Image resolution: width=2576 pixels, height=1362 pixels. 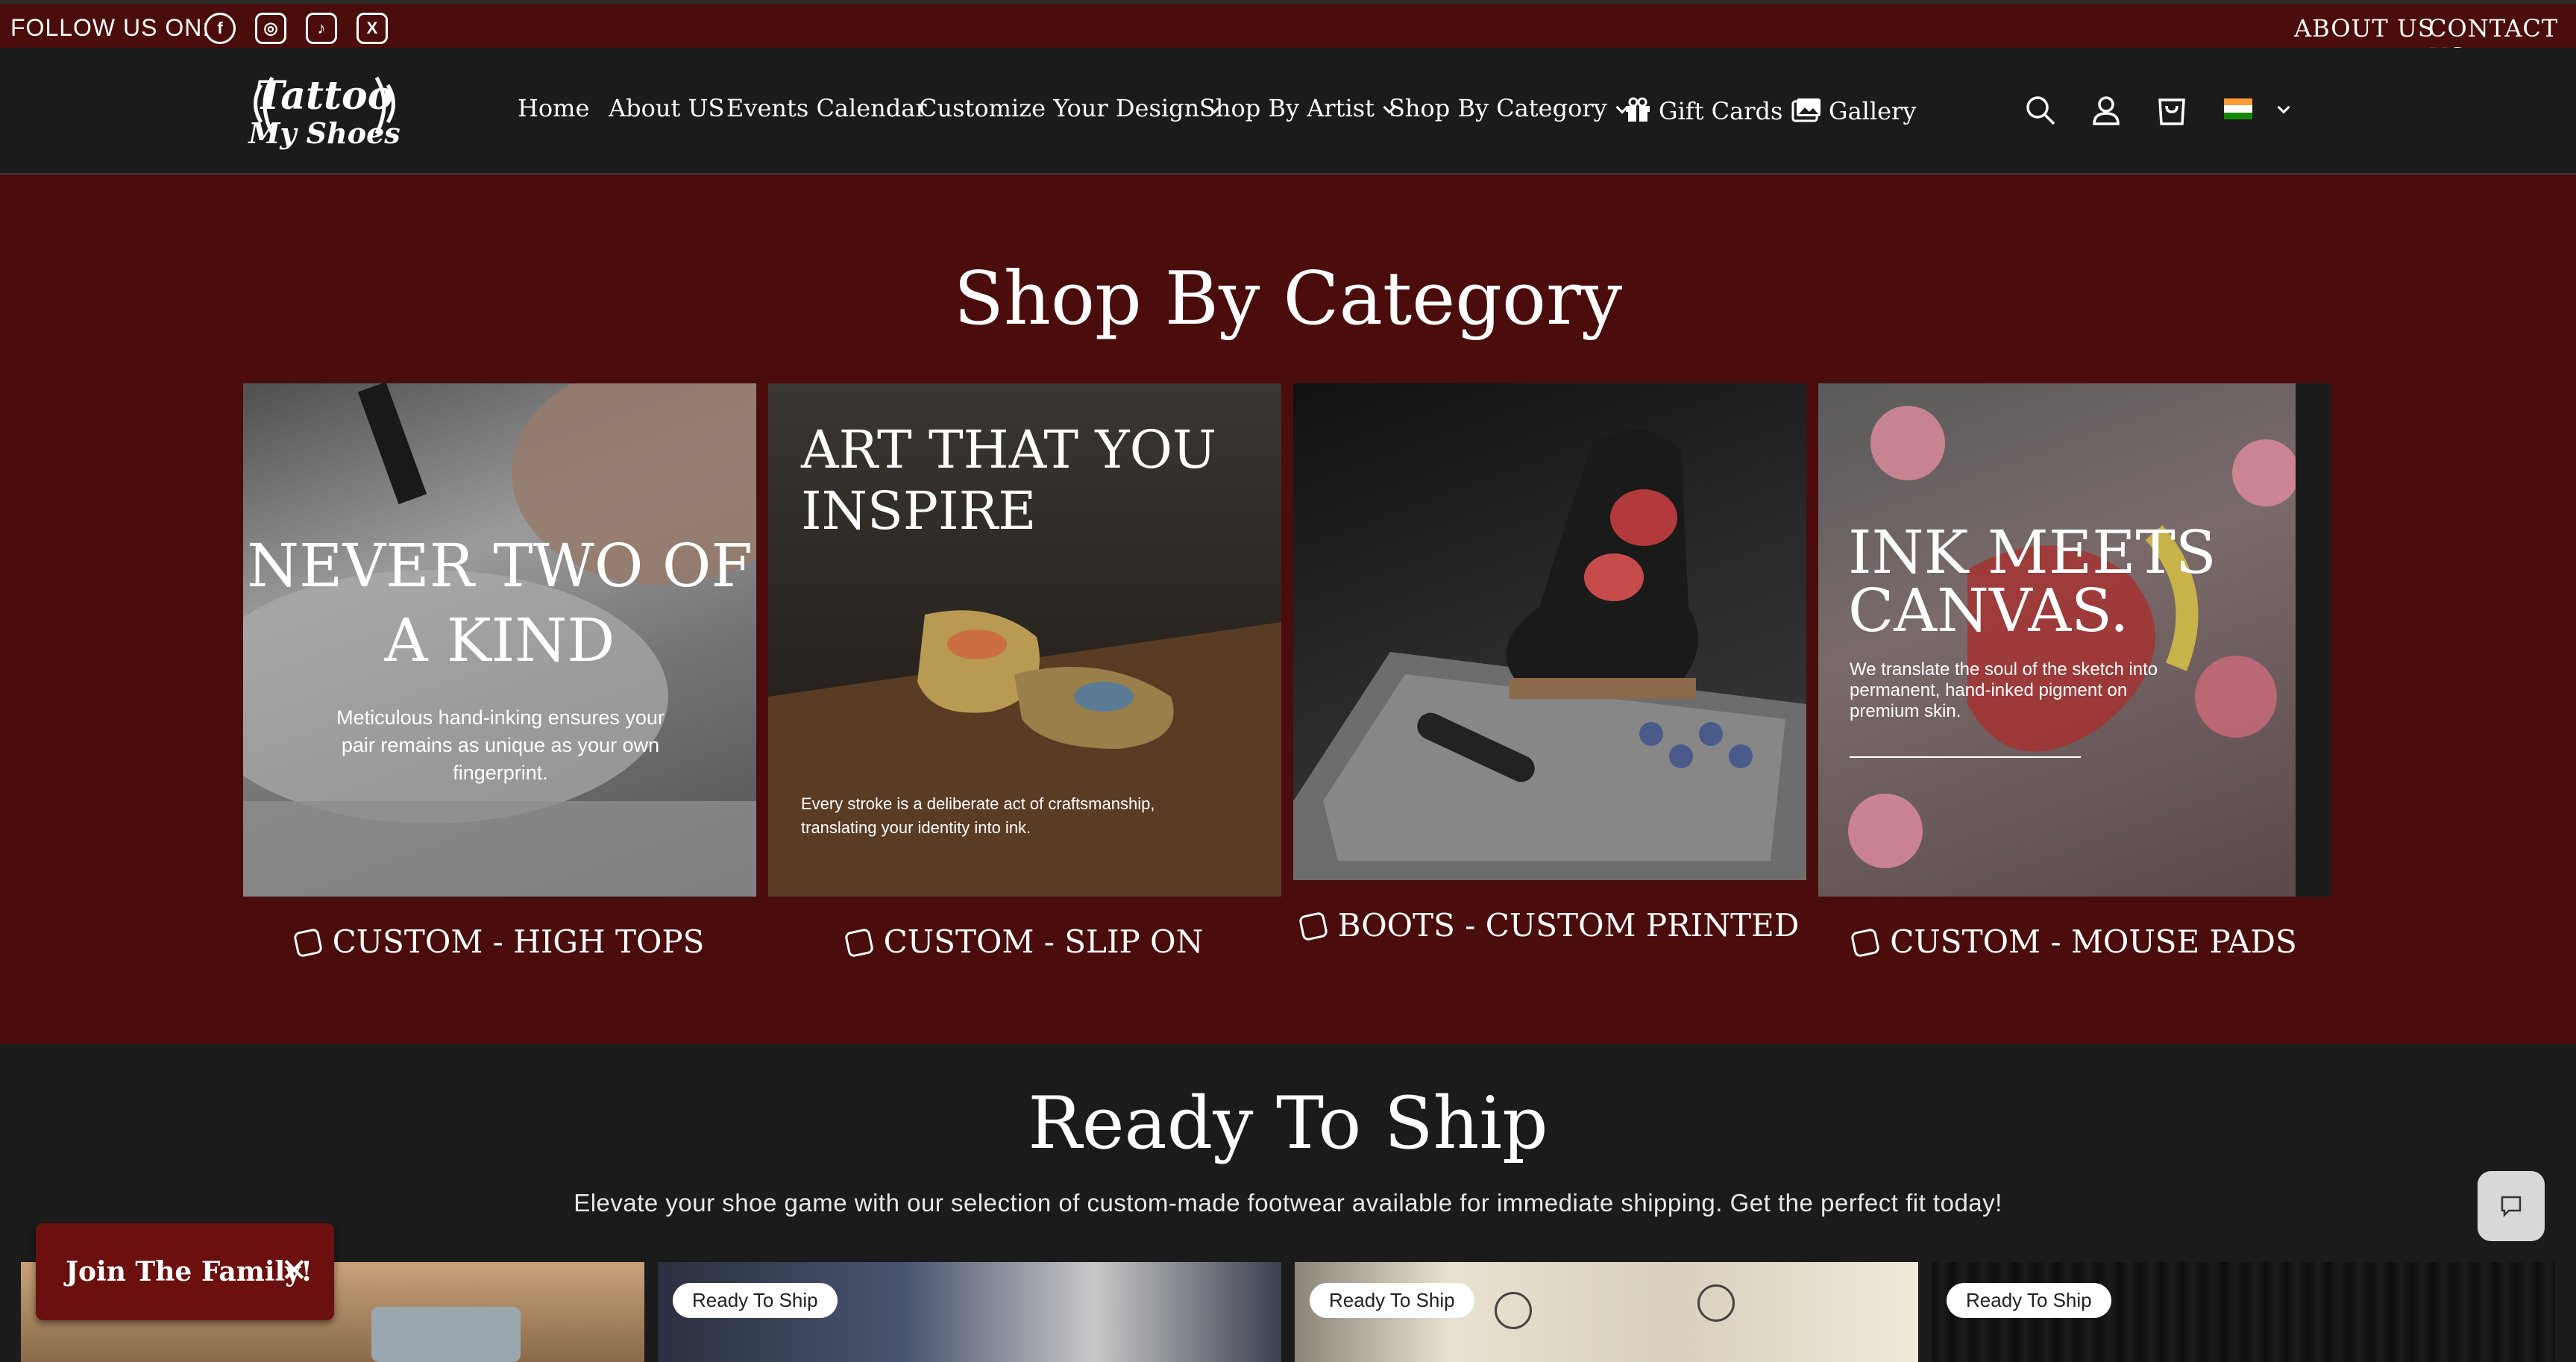 I want to click on category-label-high-tops: CUSTOM - HIGH TOPS, so click(x=500, y=941).